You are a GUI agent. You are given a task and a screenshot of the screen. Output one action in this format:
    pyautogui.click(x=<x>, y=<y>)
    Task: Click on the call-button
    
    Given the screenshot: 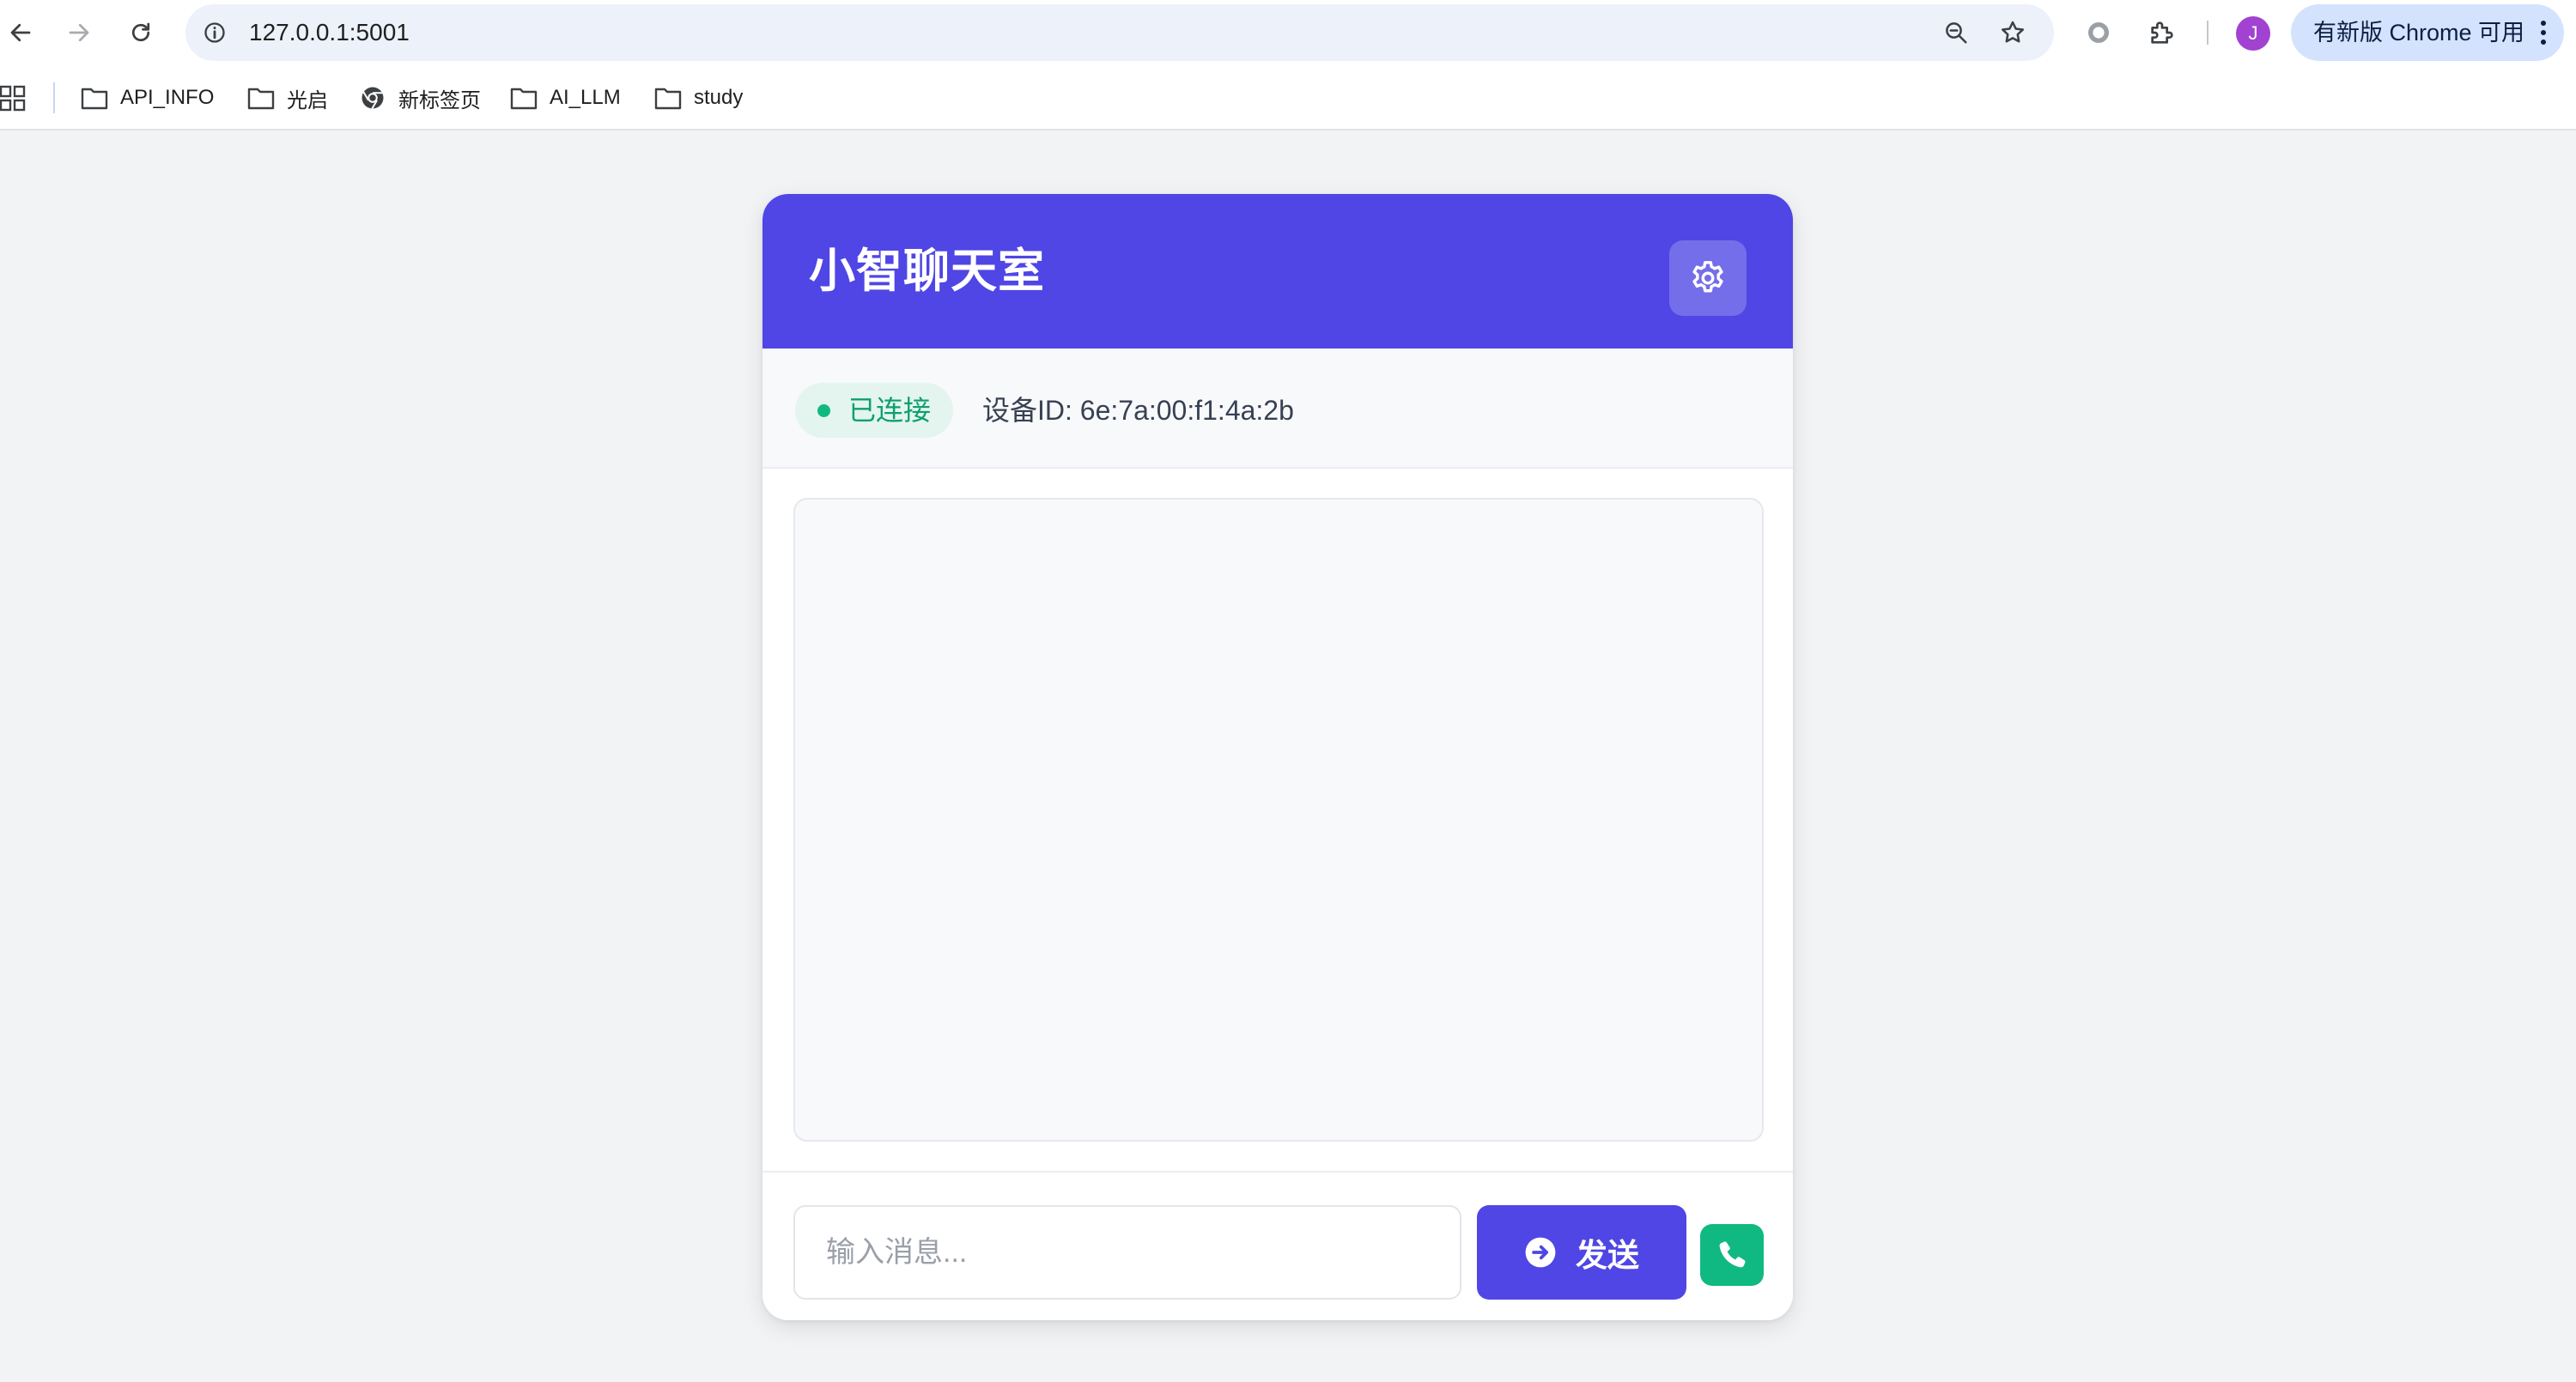 What is the action you would take?
    pyautogui.click(x=1732, y=1255)
    